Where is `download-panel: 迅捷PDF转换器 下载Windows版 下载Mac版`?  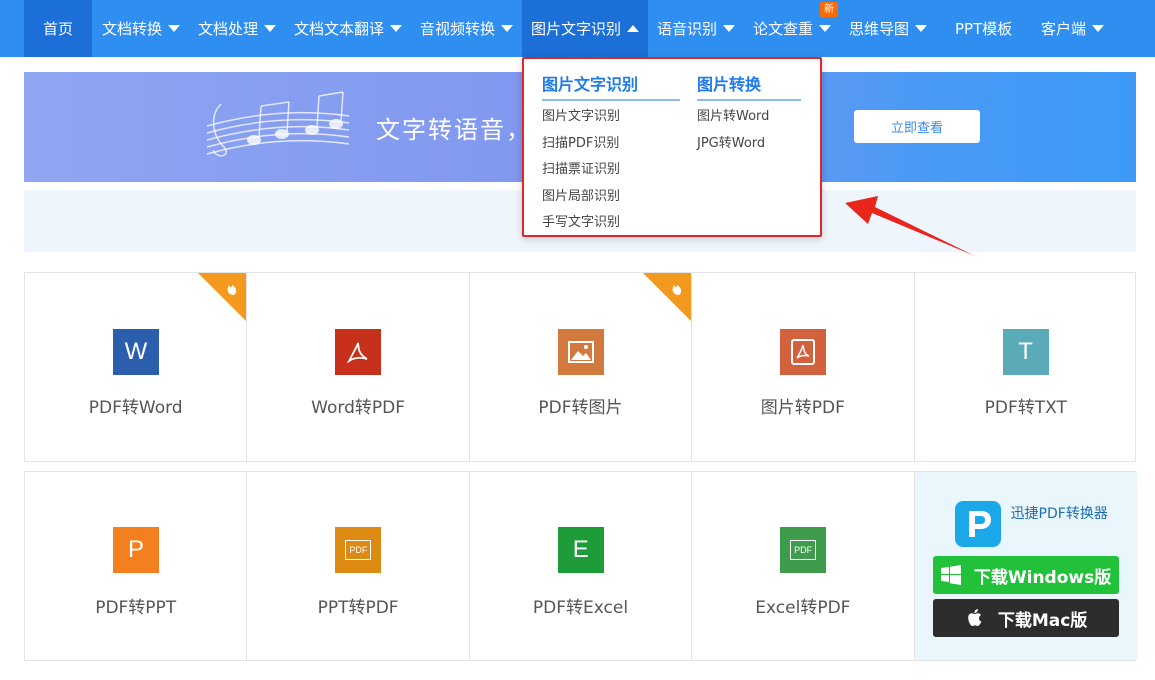 download-panel: 迅捷PDF转换器 下载Windows版 下载Mac版 is located at coordinates (1025, 566).